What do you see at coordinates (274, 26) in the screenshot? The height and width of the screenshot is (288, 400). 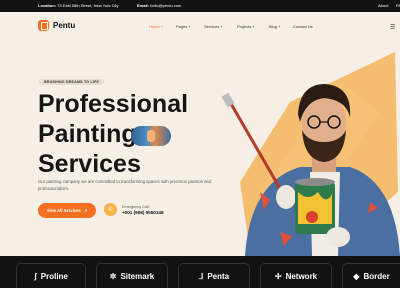 I see `nav-blog: Blog +` at bounding box center [274, 26].